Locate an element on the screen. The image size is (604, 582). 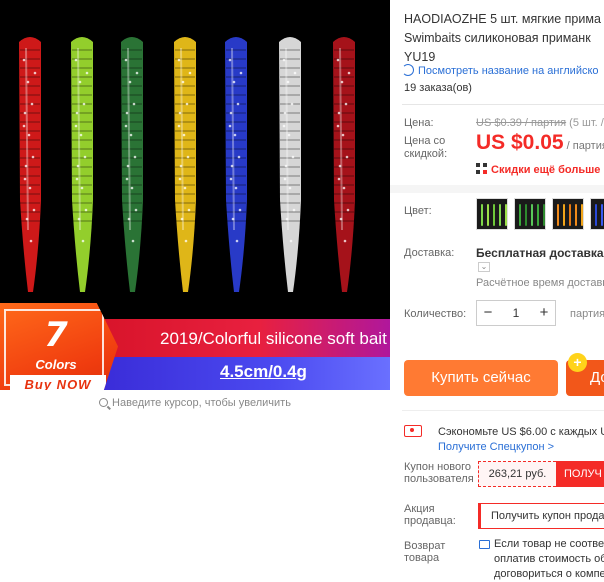
promo-number: 7 is located at coordinates (56, 335).